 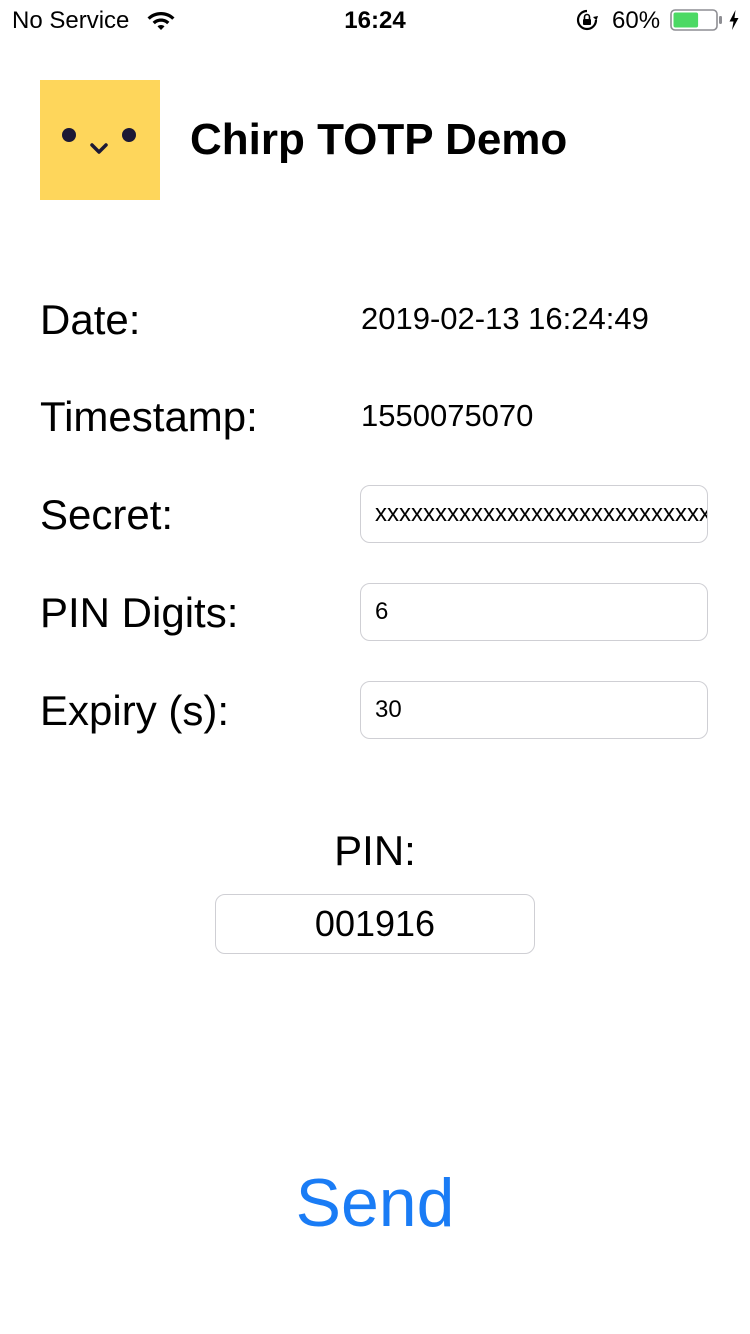 I want to click on secret-label: Secret:, so click(x=107, y=514).